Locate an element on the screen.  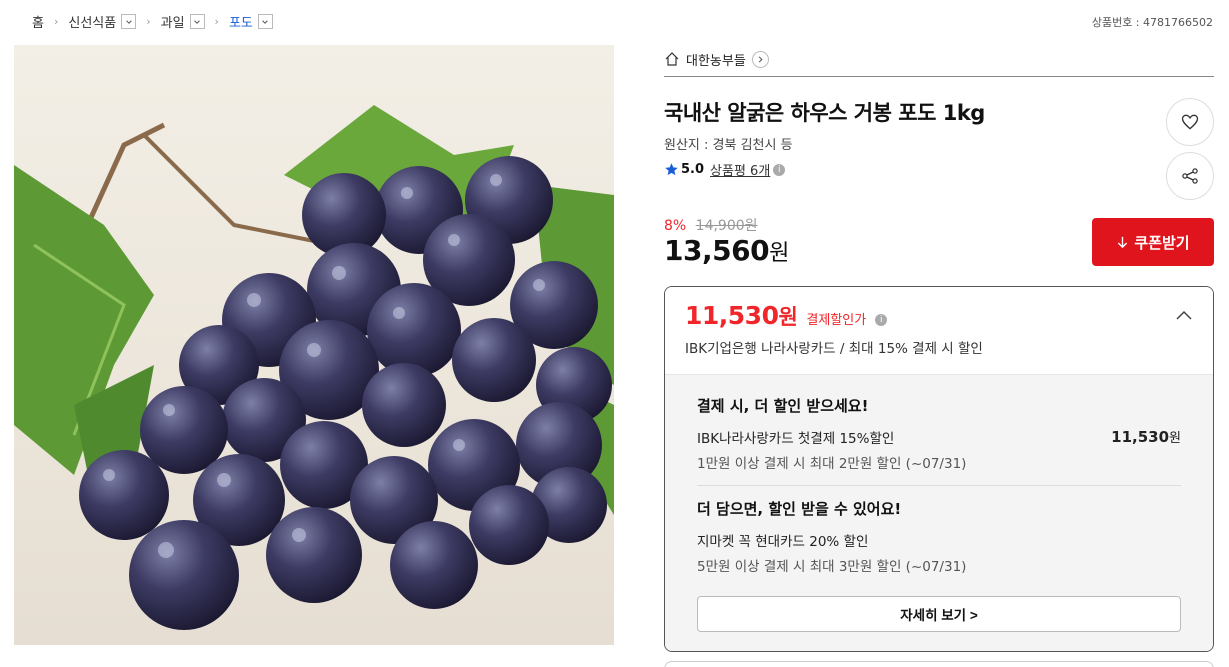
product-number: 상품번호 : 4781766502 is located at coordinates (1152, 22).